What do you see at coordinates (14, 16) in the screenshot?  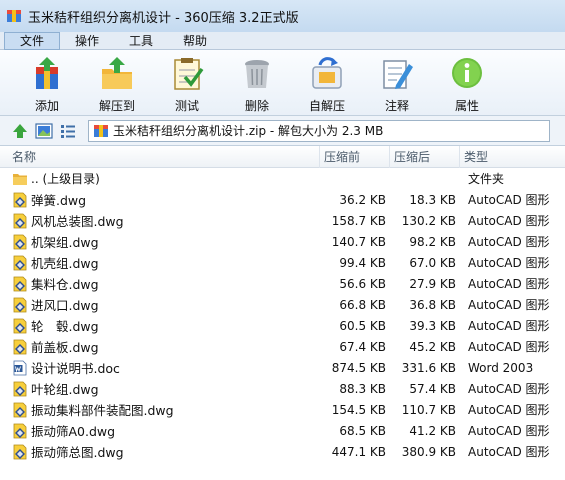 I see `archive-app-icon` at bounding box center [14, 16].